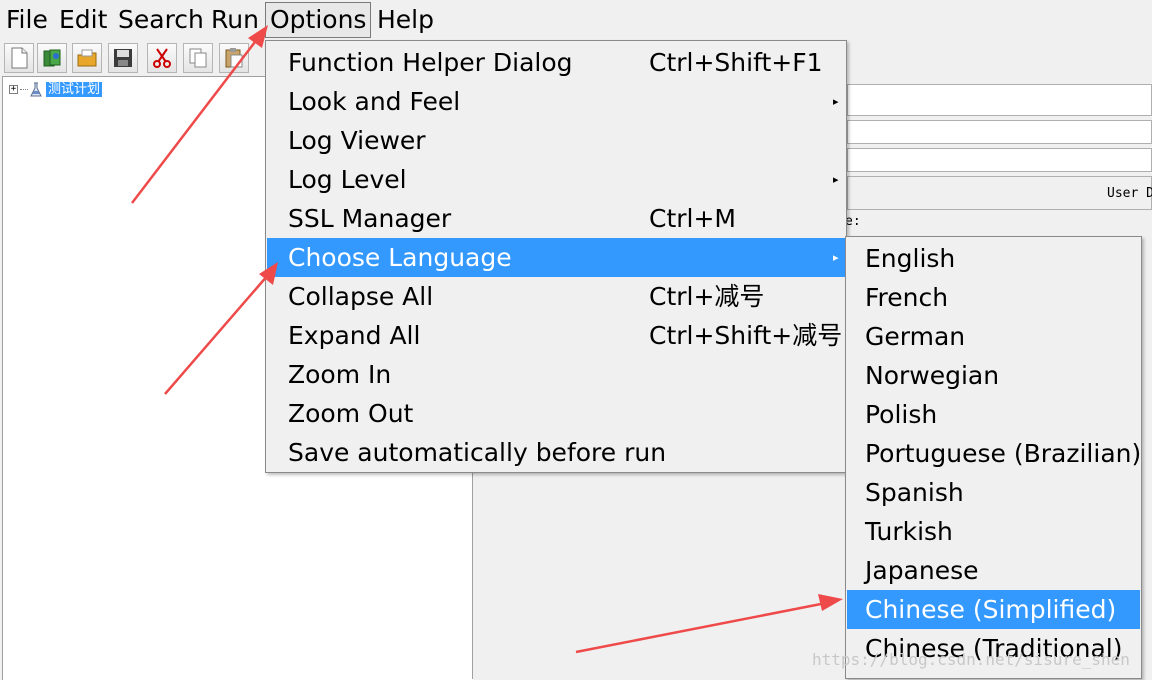 The image size is (1152, 680). What do you see at coordinates (556, 335) in the screenshot?
I see `menu-item-expand-all: Expand All Ctrl+Shift+减号` at bounding box center [556, 335].